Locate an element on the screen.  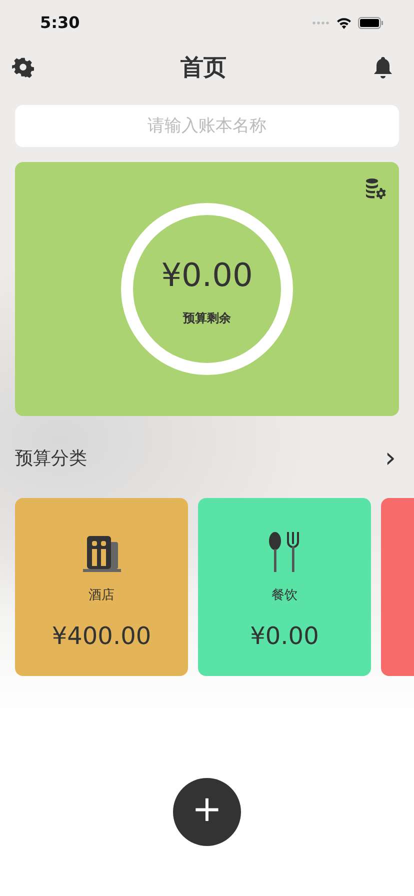
building-icon is located at coordinates (101, 554).